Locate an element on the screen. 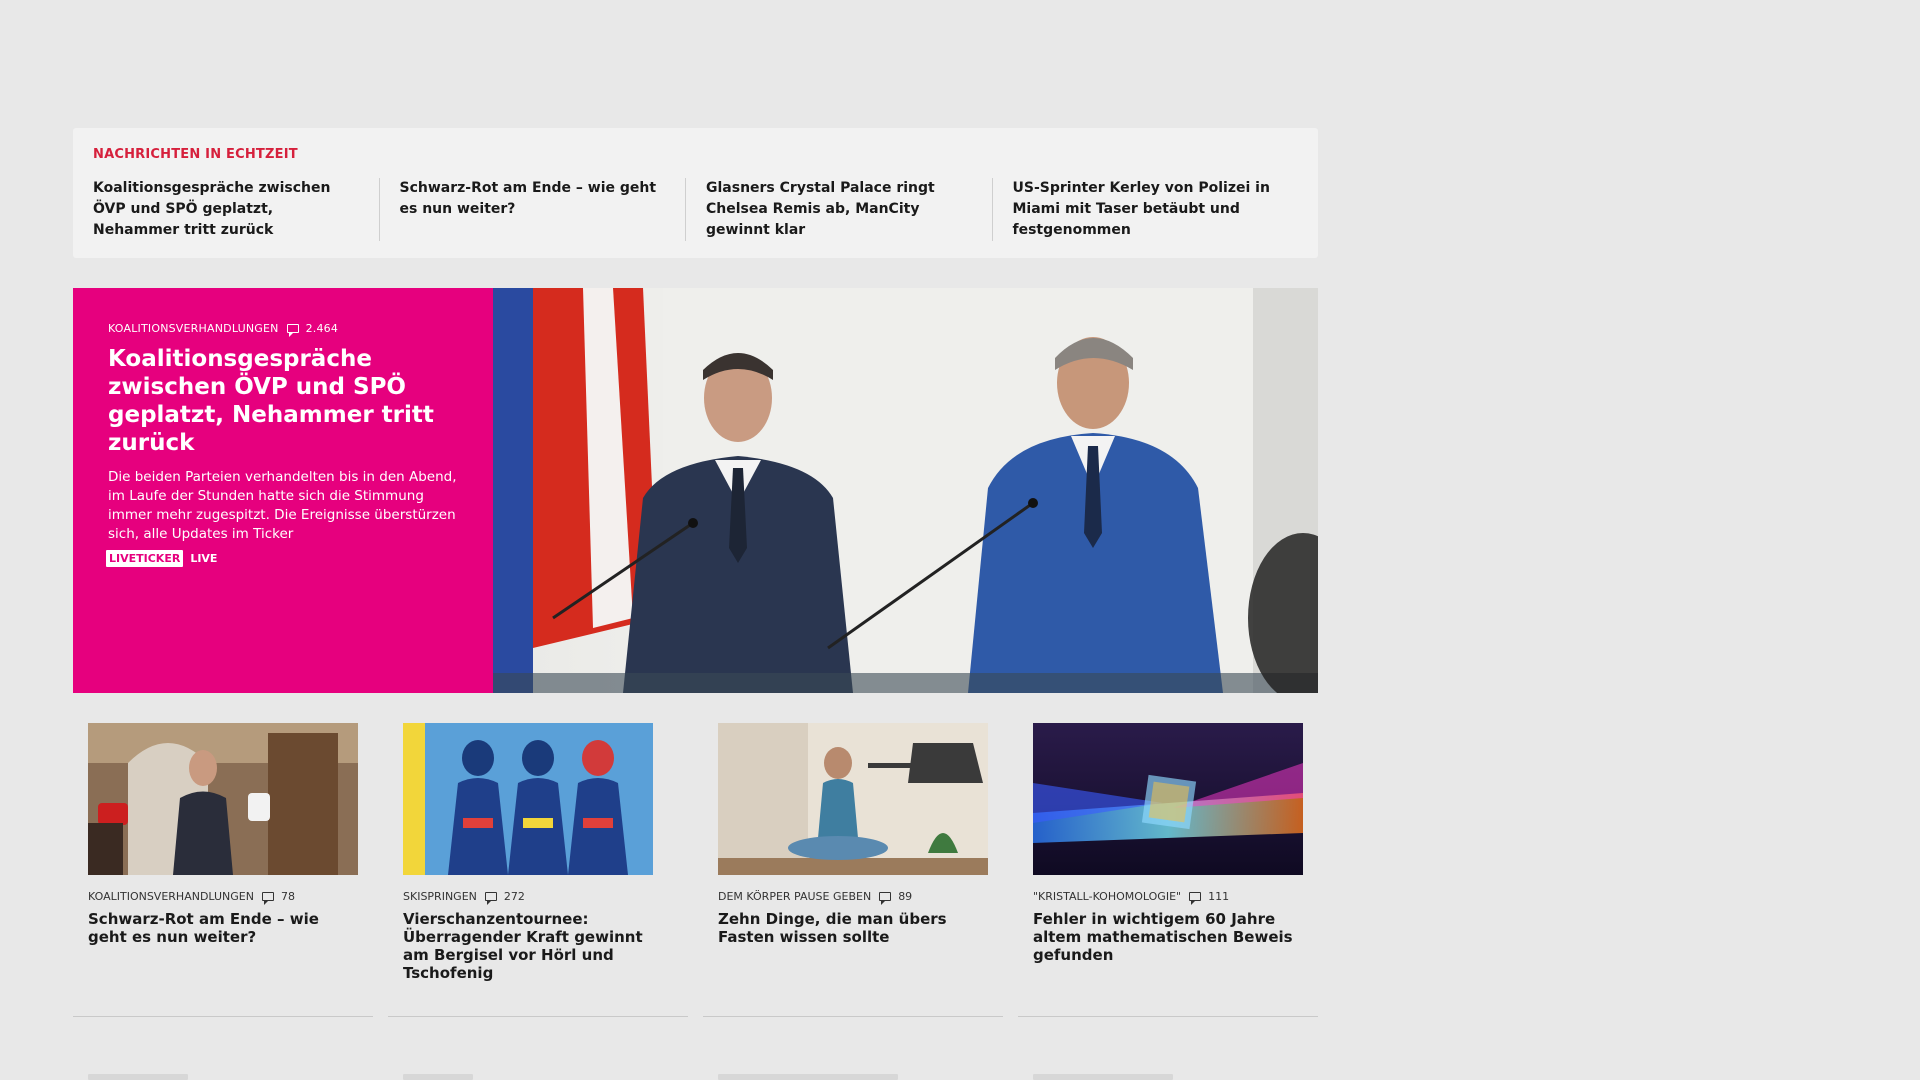  teaser-image-crystal-prism is located at coordinates (1168, 799).